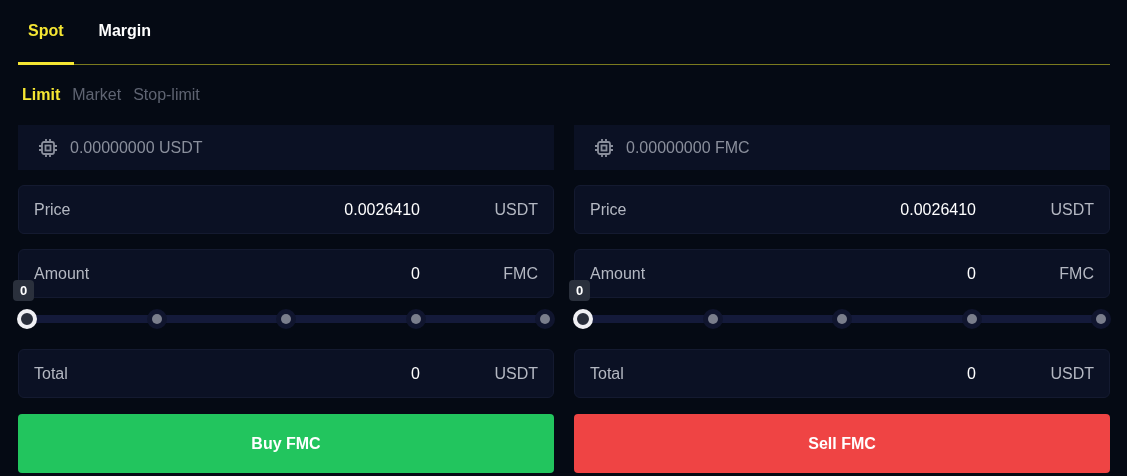  What do you see at coordinates (46, 32) in the screenshot?
I see `tab: Spot` at bounding box center [46, 32].